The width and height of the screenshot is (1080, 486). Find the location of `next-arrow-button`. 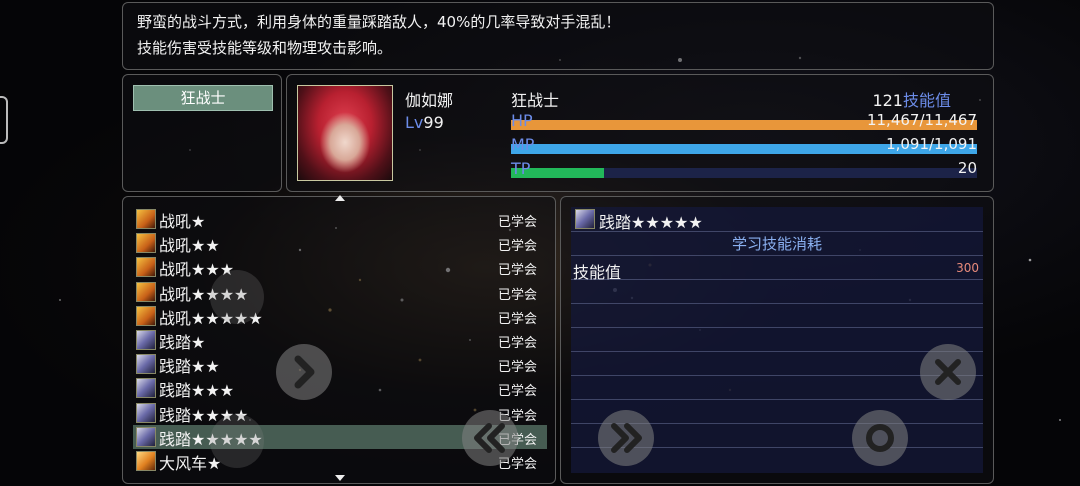

next-arrow-button is located at coordinates (304, 372).